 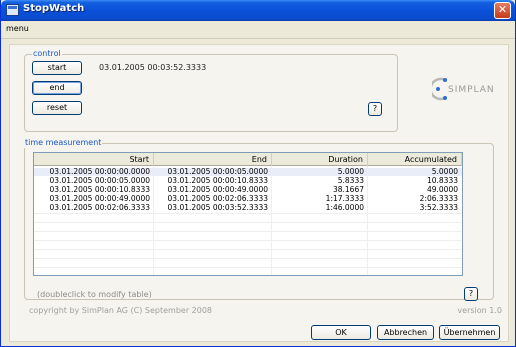 What do you see at coordinates (469, 332) in the screenshot?
I see `apply-button: Übernehmen` at bounding box center [469, 332].